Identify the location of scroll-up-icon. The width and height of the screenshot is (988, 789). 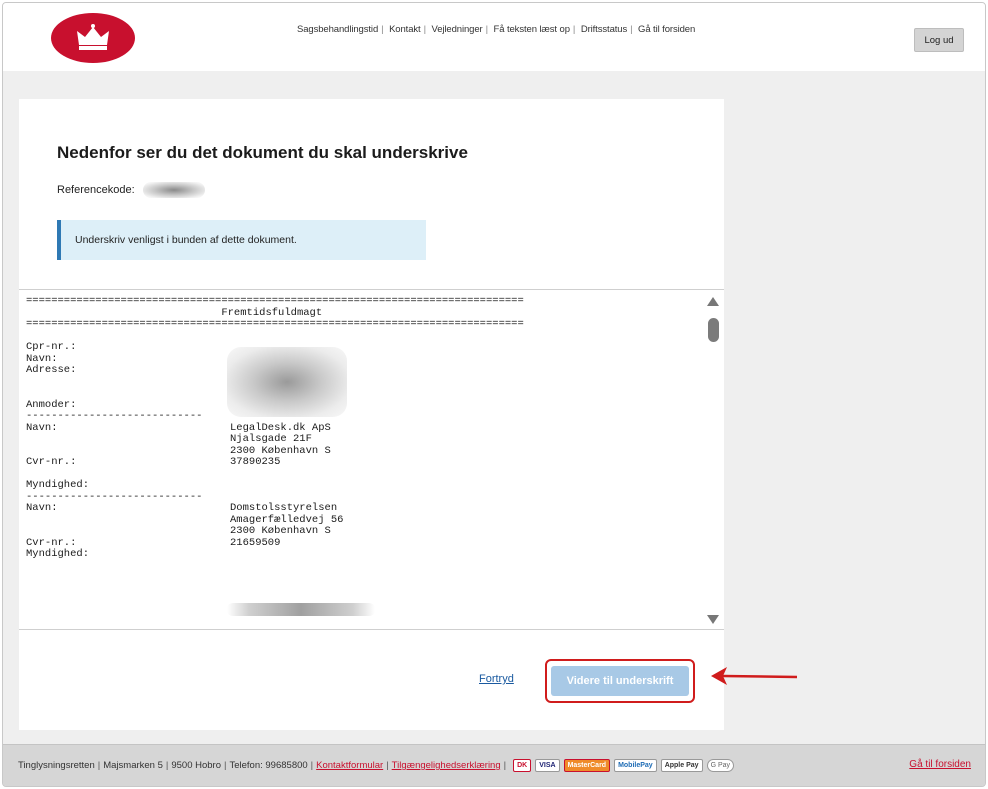
(713, 301).